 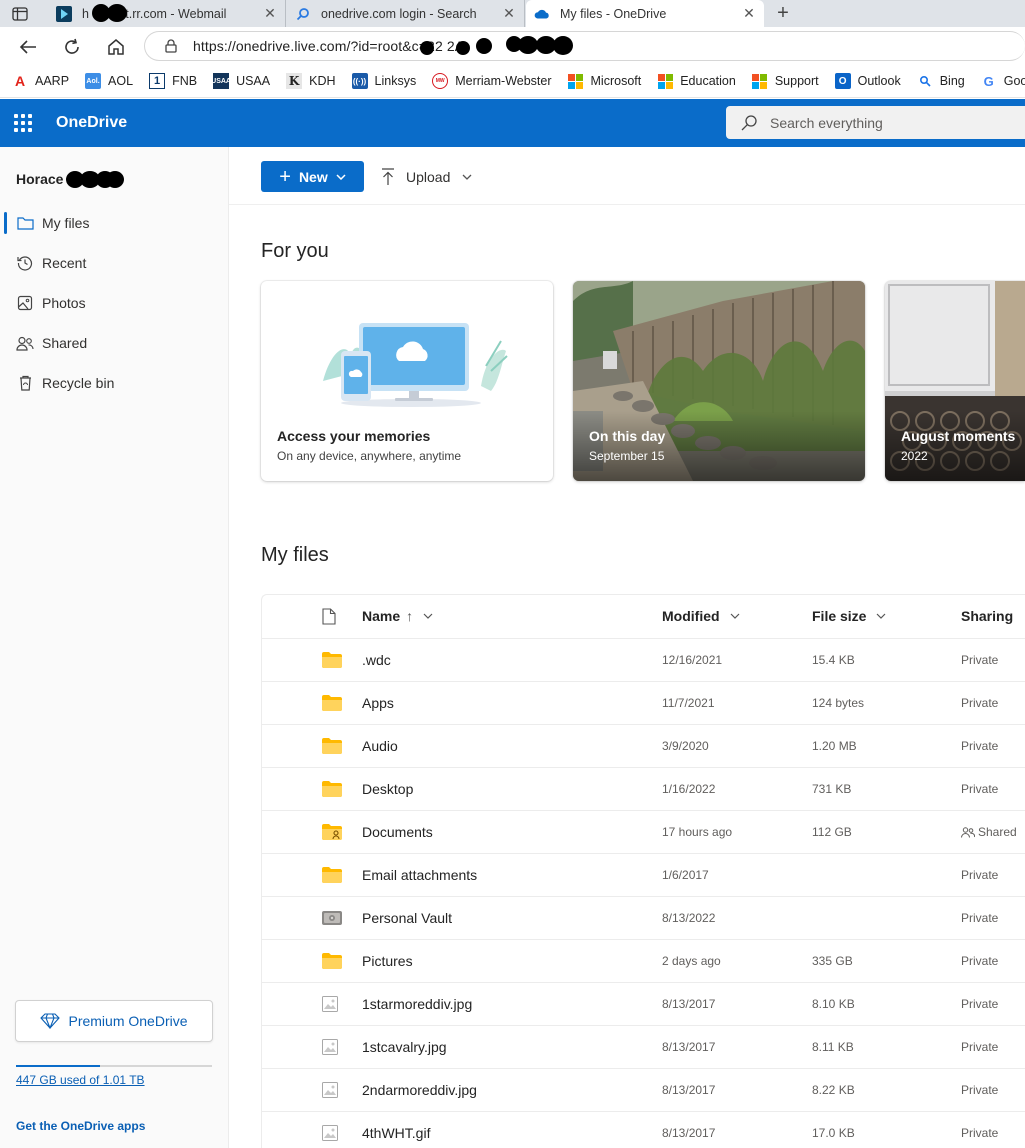 I want to click on column-header-sharing: Sharing, so click(x=987, y=616).